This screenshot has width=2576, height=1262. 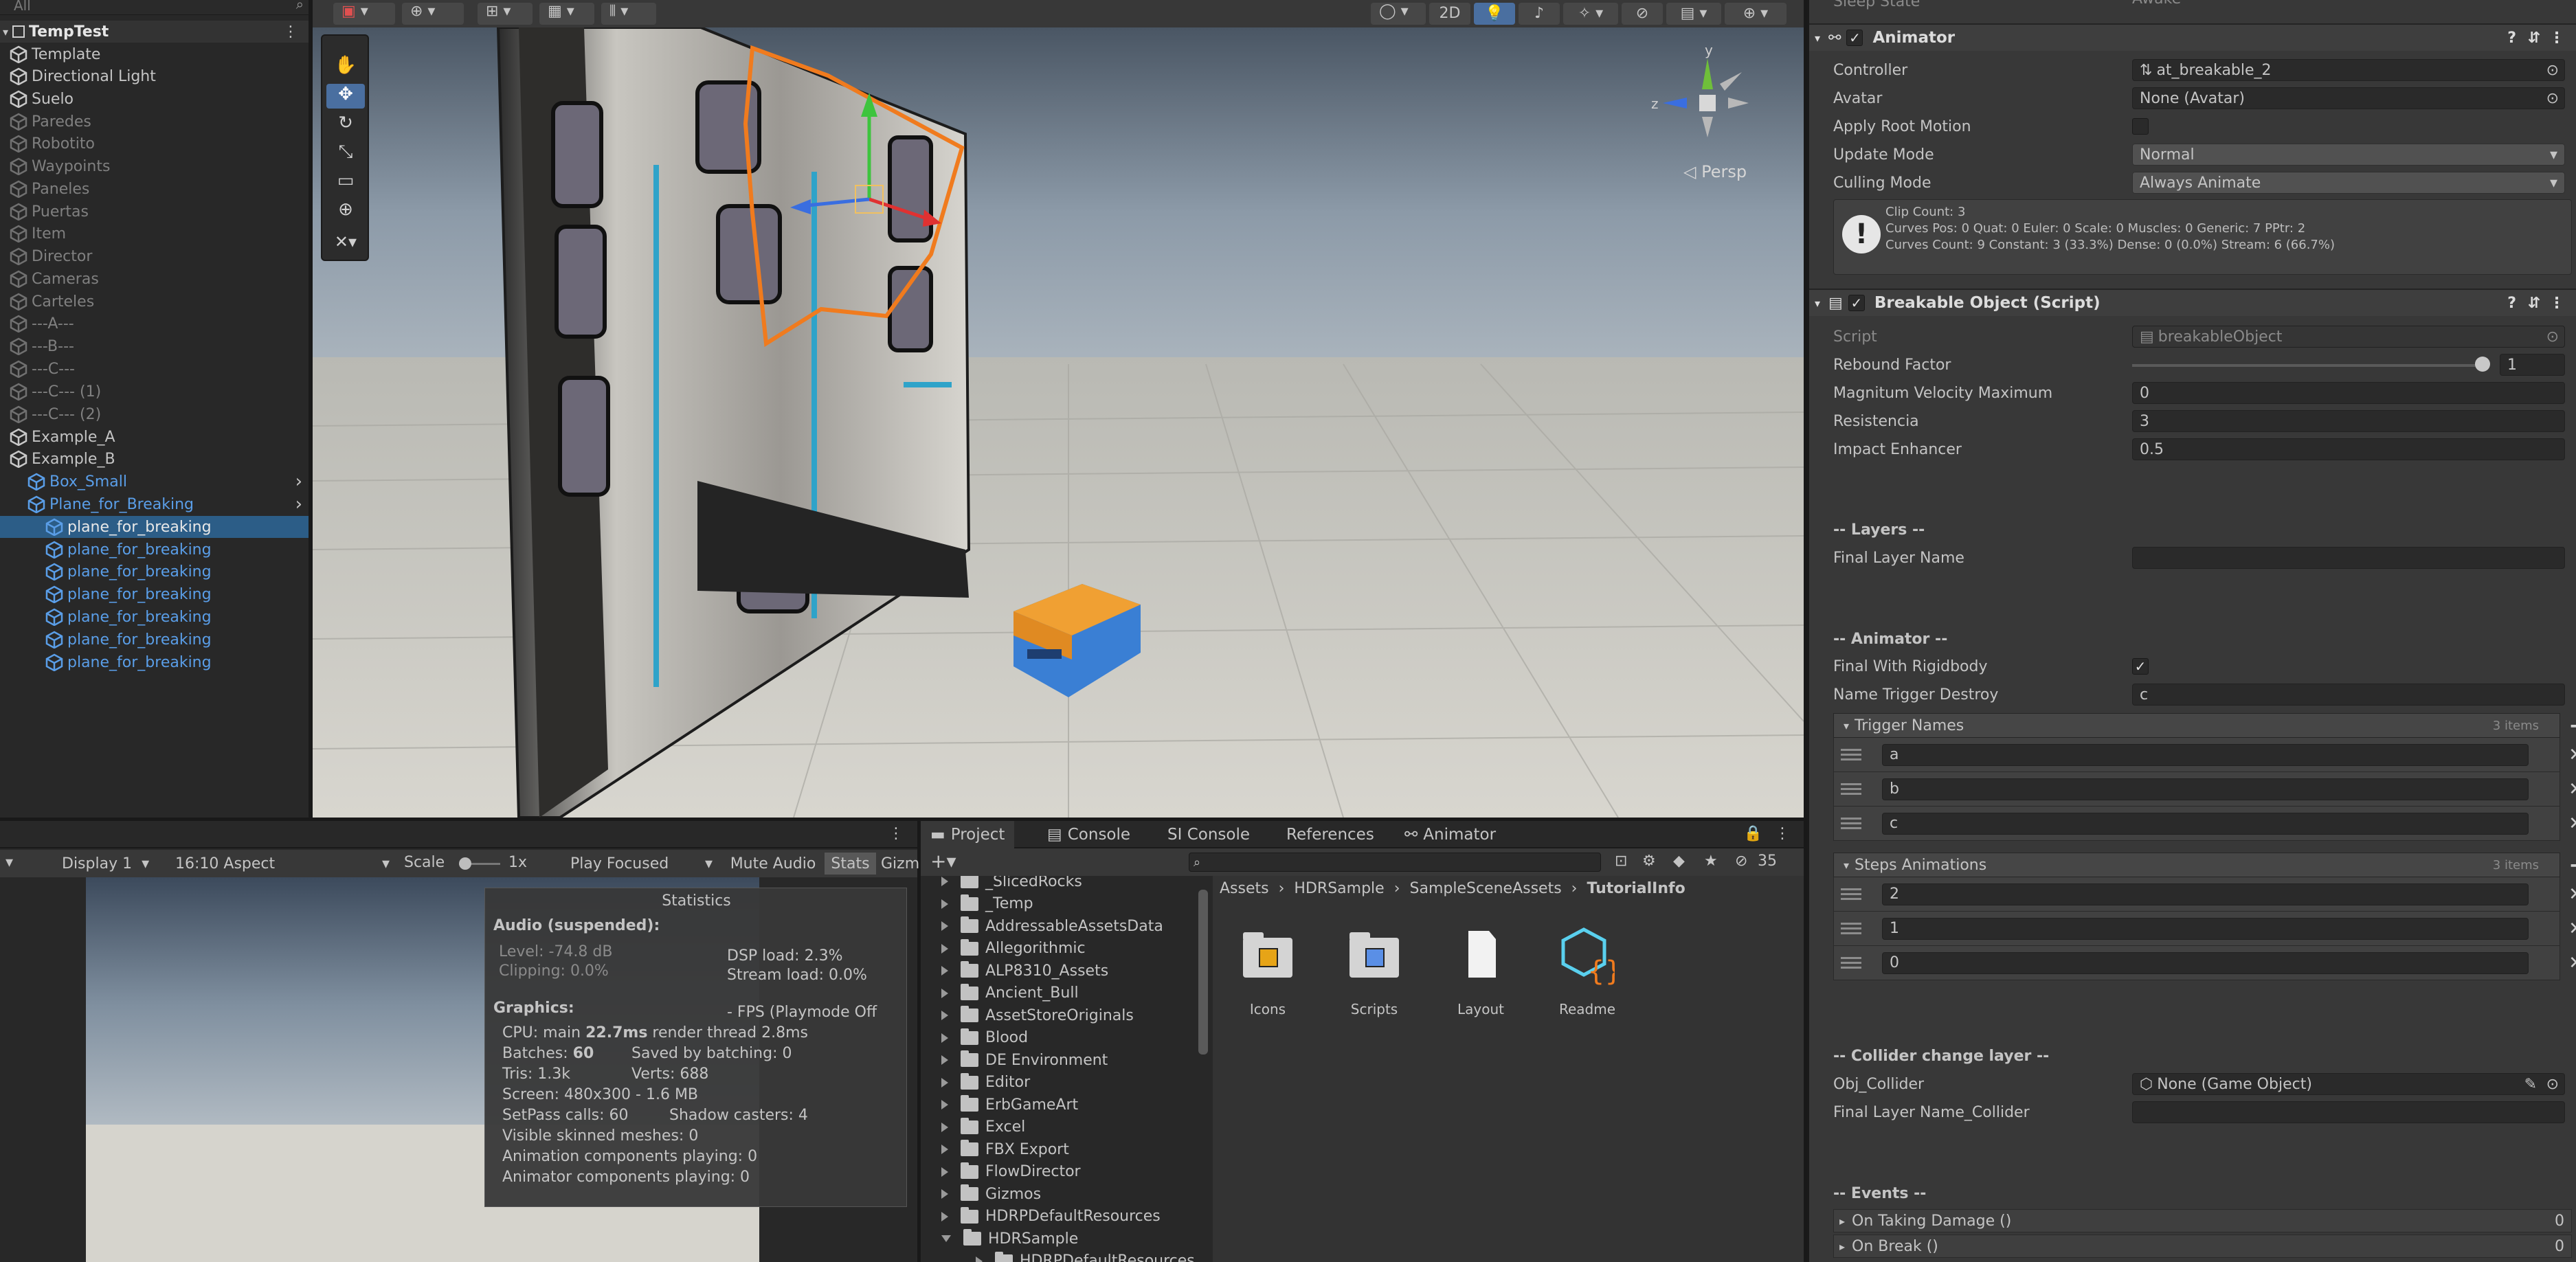 What do you see at coordinates (2205, 754) in the screenshot?
I see `list-item-field: a` at bounding box center [2205, 754].